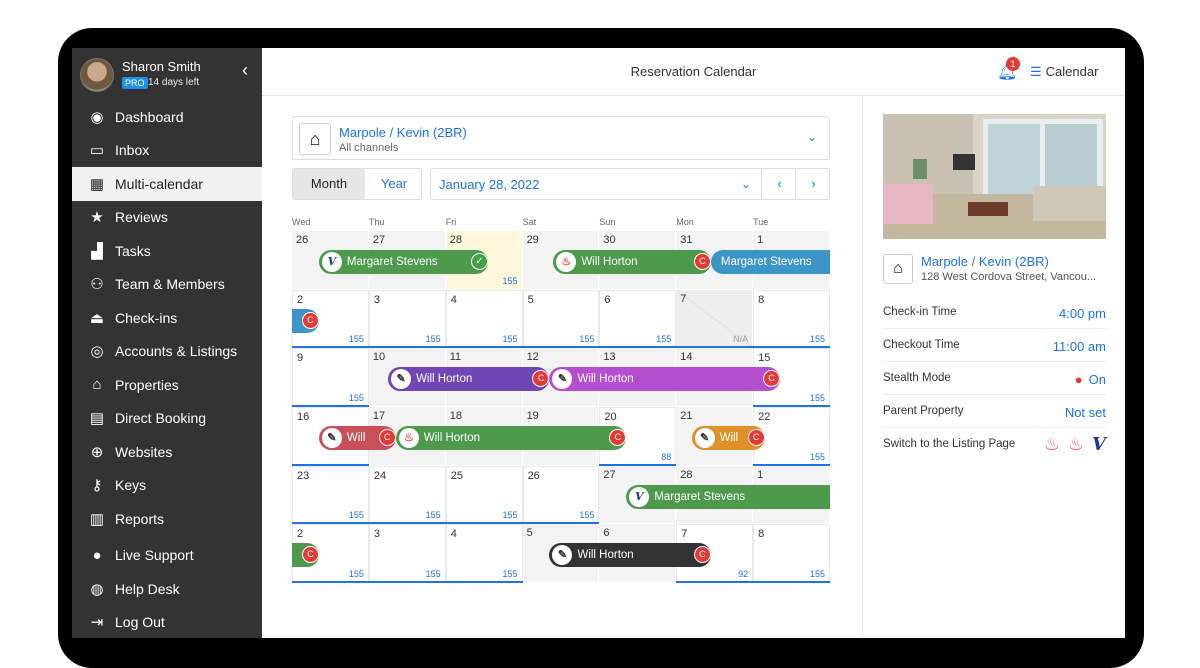  Describe the element at coordinates (561, 138) in the screenshot. I see `property-selector: ⌂ Marpole / Kevin (2BR) All channels ⌄` at that location.